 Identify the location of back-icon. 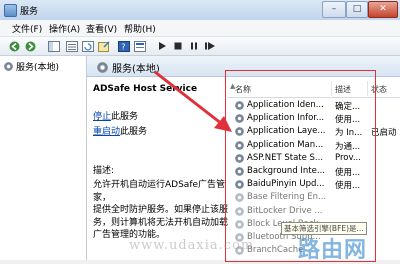
(14, 46).